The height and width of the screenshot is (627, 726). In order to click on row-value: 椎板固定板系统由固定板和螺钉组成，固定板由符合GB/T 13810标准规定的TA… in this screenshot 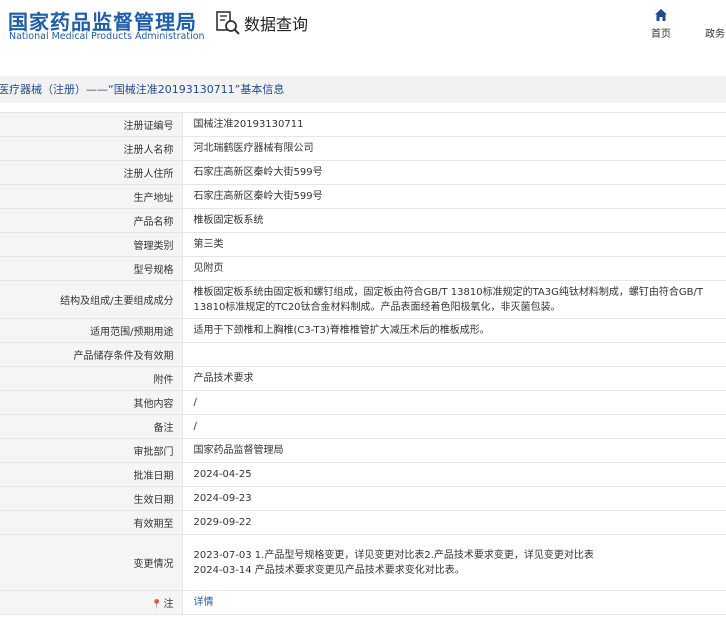, I will do `click(454, 299)`.